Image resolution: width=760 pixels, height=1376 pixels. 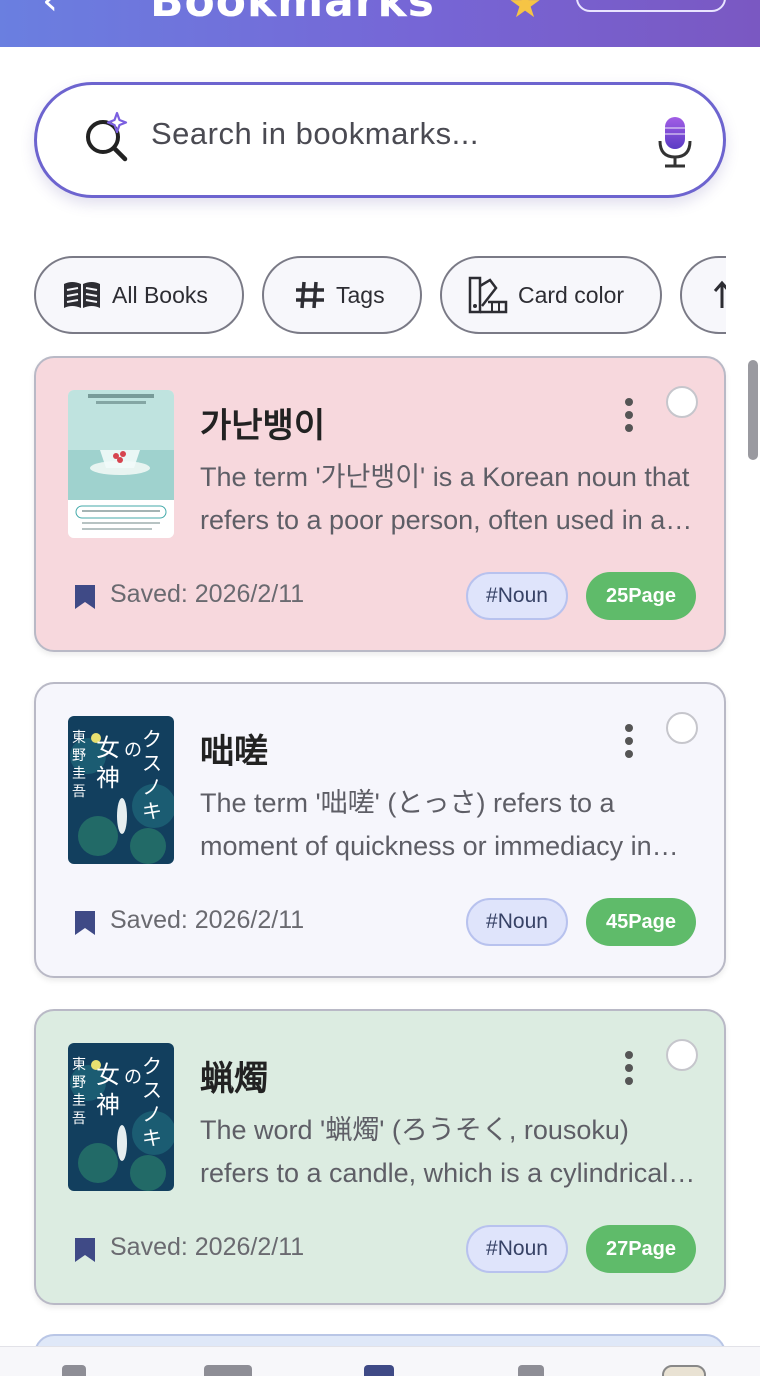 What do you see at coordinates (121, 464) in the screenshot?
I see `book-cover-image` at bounding box center [121, 464].